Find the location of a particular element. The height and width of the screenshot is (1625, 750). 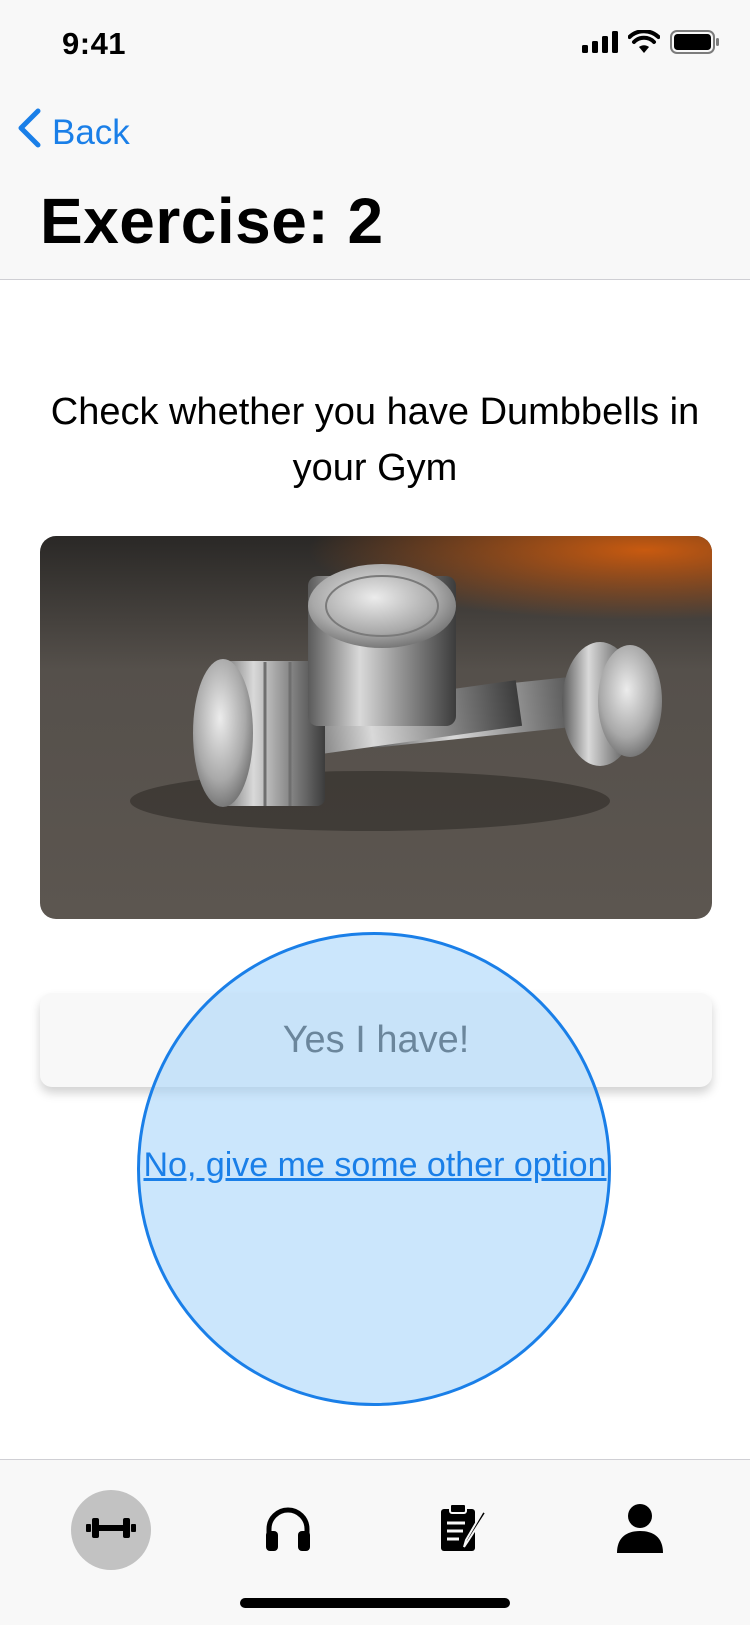

person-icon is located at coordinates (640, 1530).